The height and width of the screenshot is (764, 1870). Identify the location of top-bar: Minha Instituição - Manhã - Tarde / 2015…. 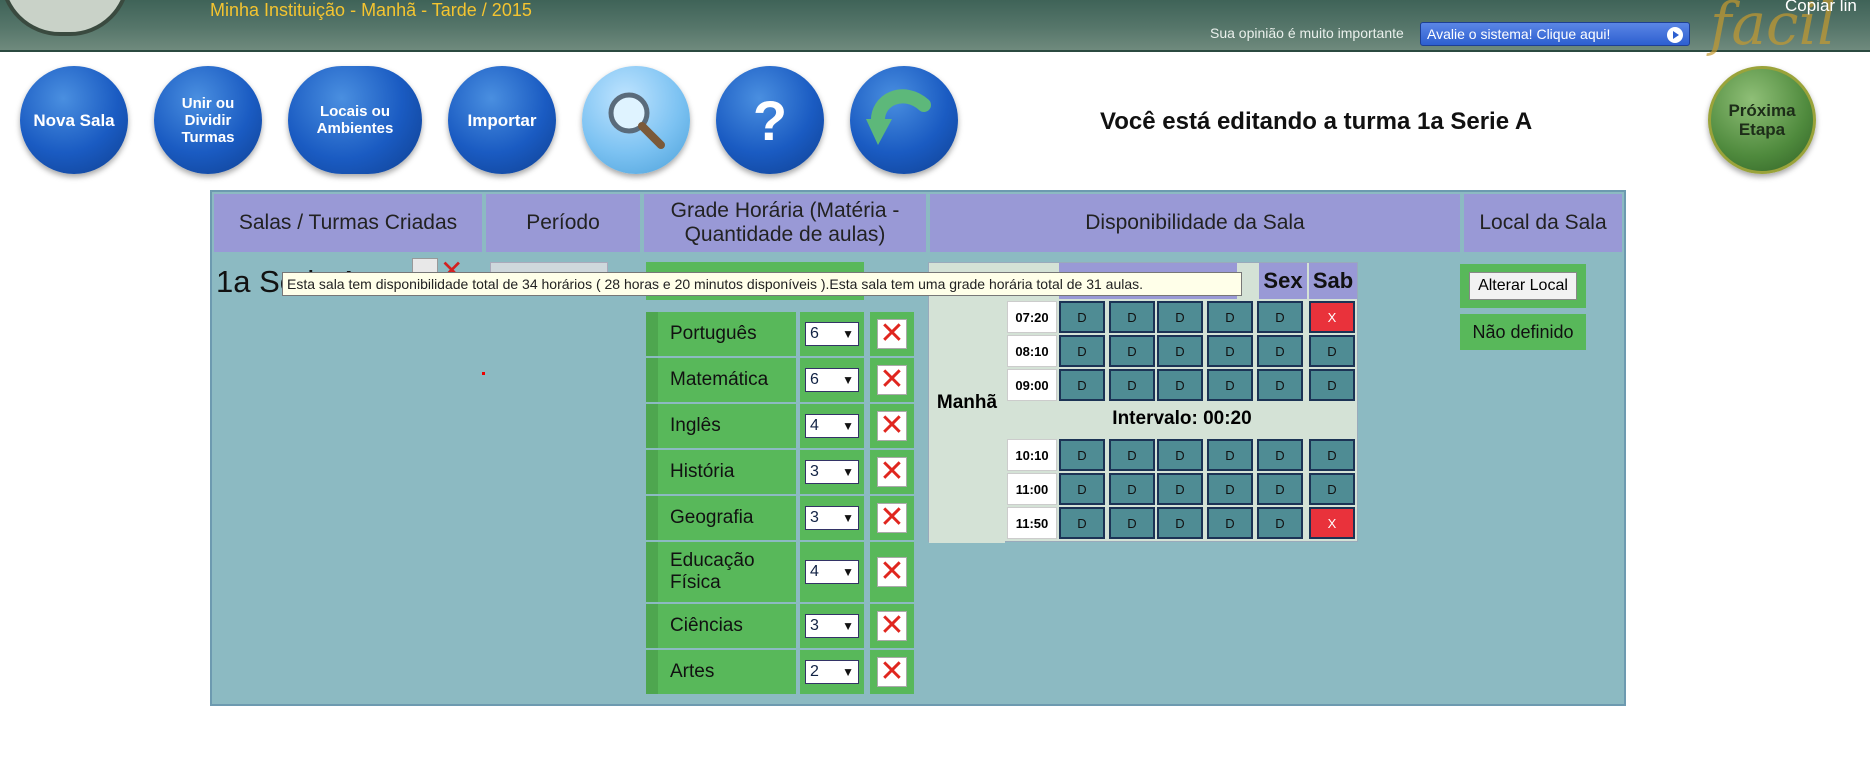
(935, 29).